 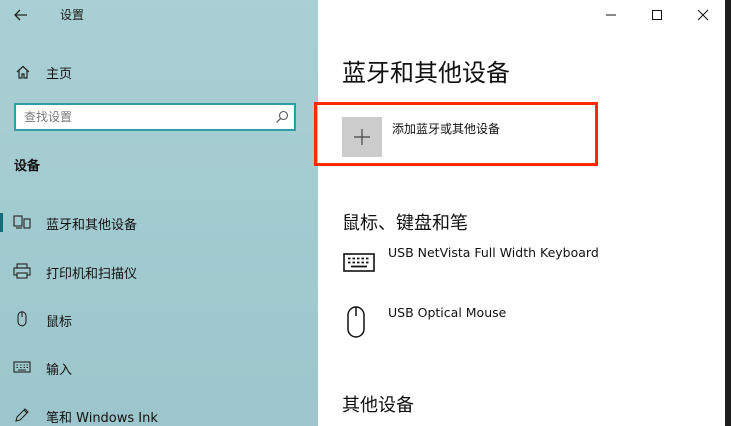 What do you see at coordinates (72, 15) in the screenshot?
I see `app-title: 设置` at bounding box center [72, 15].